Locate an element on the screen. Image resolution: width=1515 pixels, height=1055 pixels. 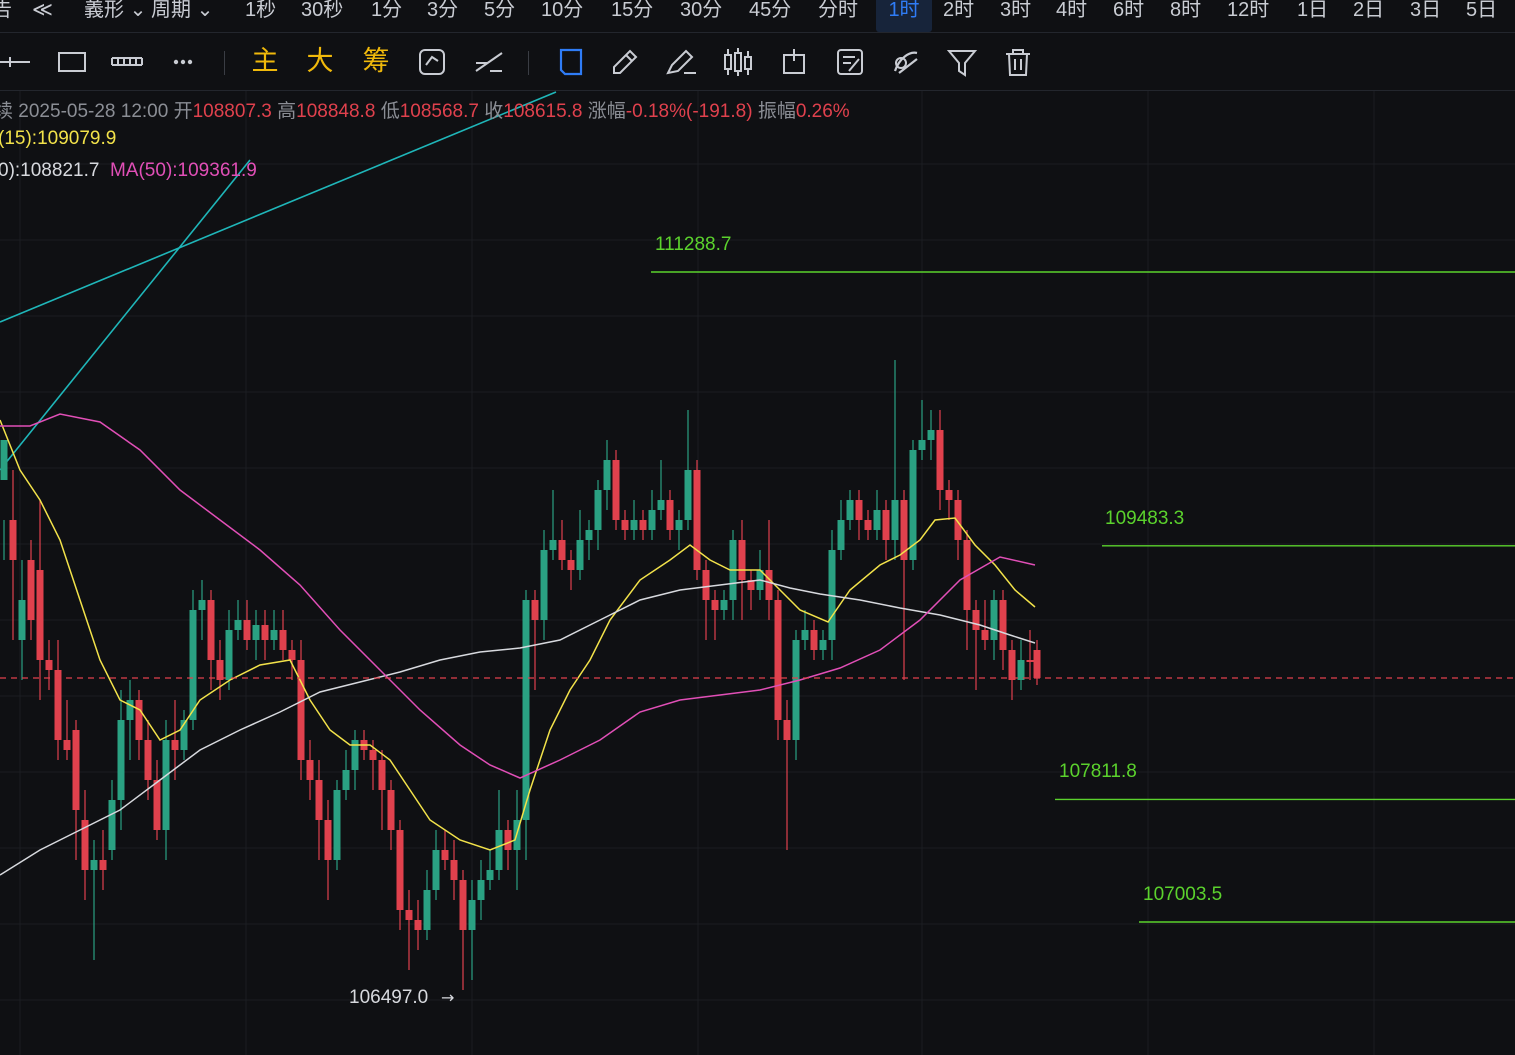
chart-style-dropdown: 義形 ⌄ is located at coordinates (115, 16).